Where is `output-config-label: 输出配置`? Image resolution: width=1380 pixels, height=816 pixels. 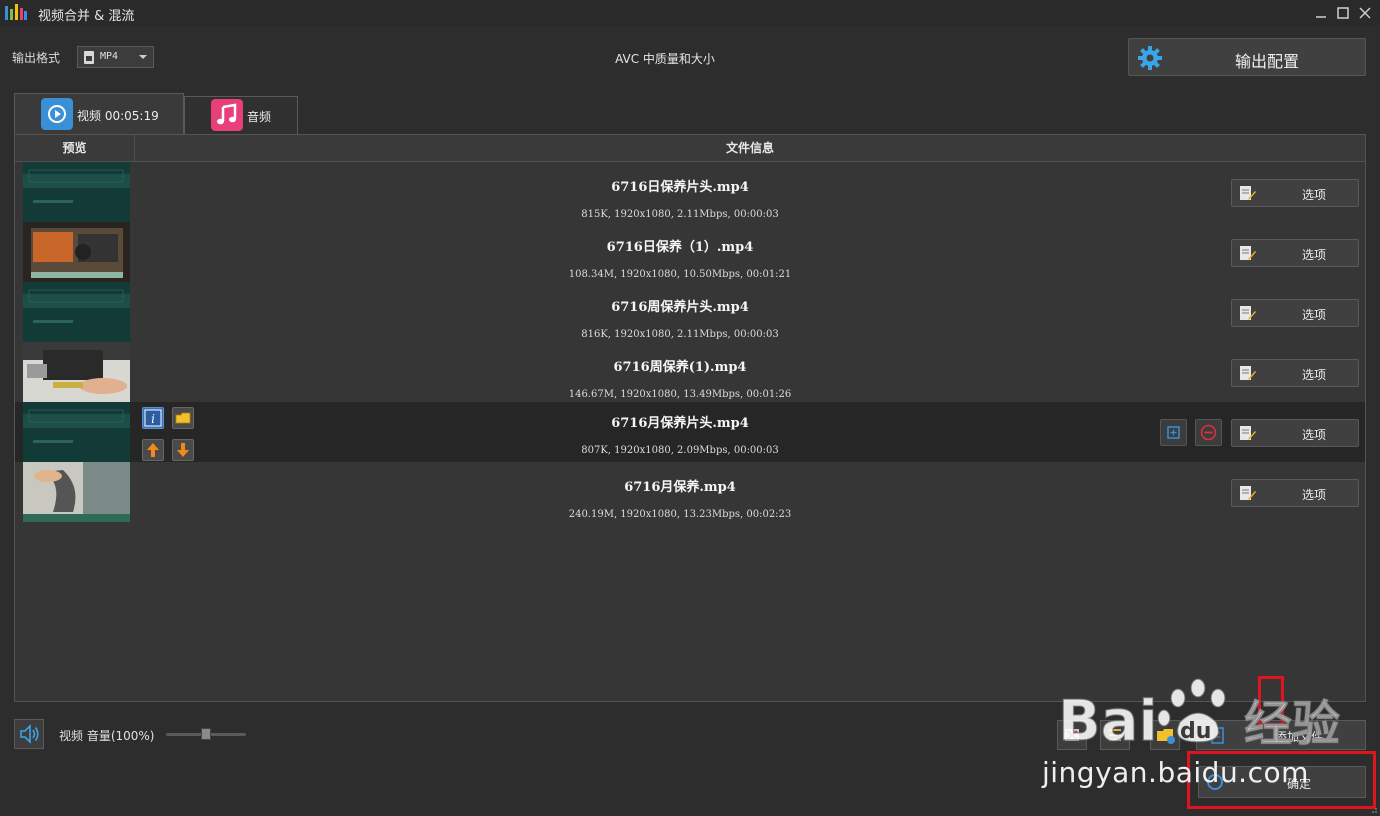
output-config-label: 输出配置 is located at coordinates (1266, 61).